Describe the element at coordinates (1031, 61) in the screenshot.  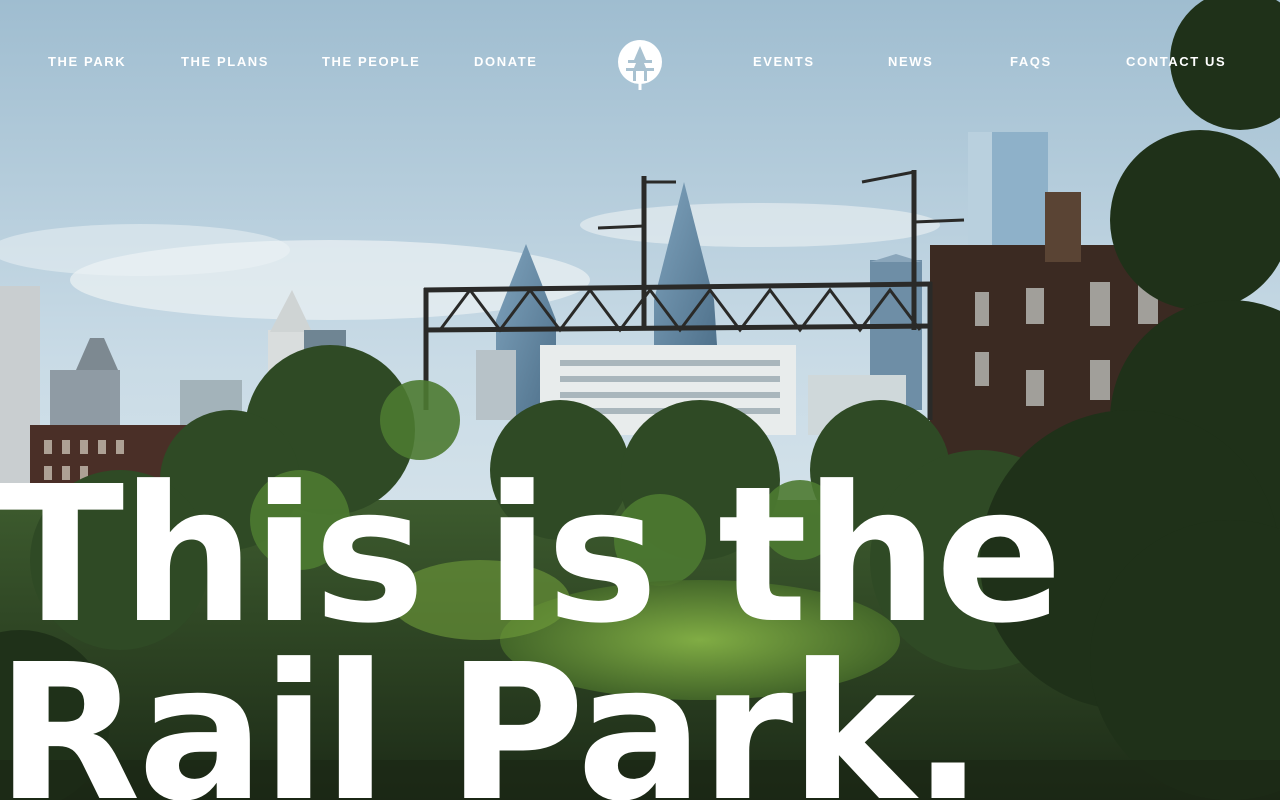
I see `nav-link-faqs: FAQS` at that location.